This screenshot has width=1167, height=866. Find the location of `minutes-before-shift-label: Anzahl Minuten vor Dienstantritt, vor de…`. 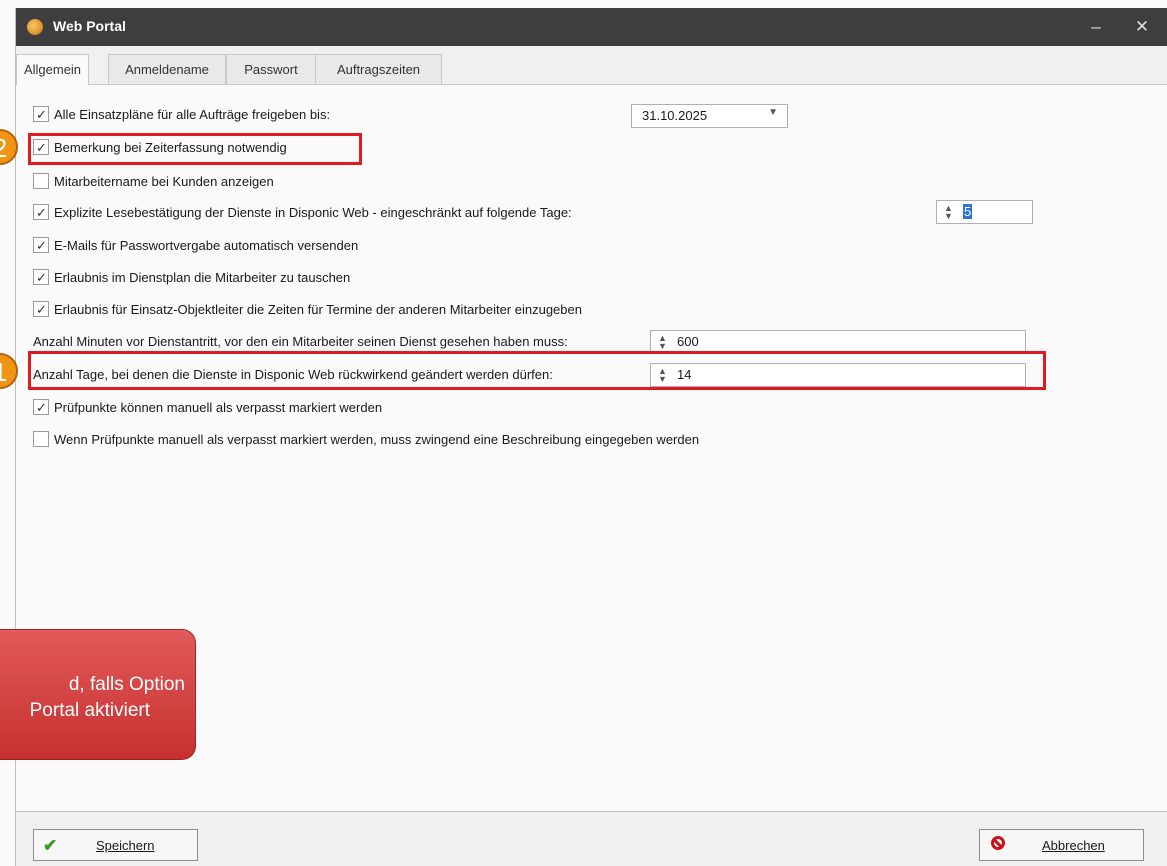

minutes-before-shift-label: Anzahl Minuten vor Dienstantritt, vor de… is located at coordinates (300, 341).